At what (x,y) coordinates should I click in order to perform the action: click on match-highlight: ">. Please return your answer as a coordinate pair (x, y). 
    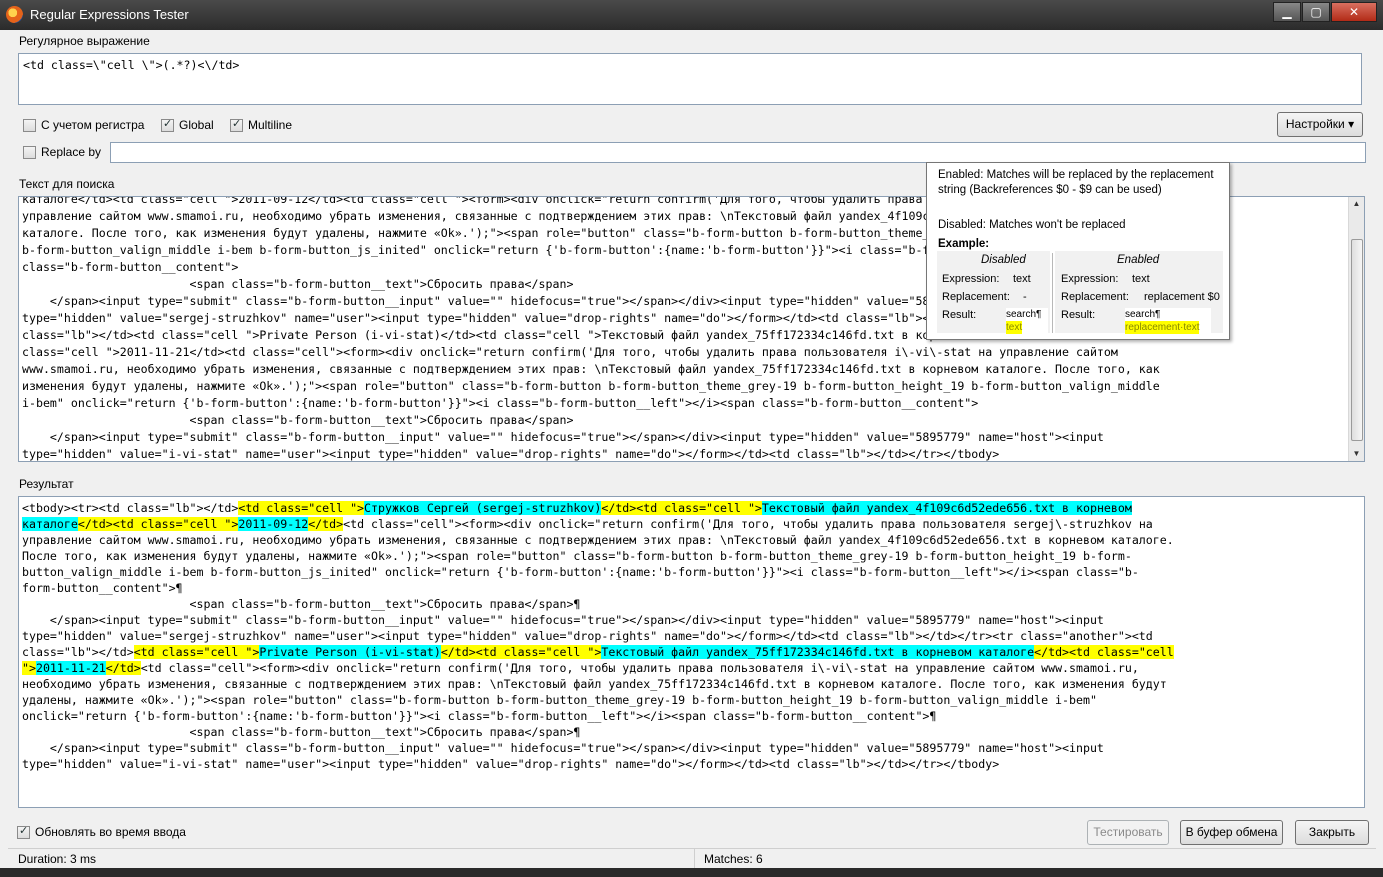
    Looking at the image, I should click on (29, 668).